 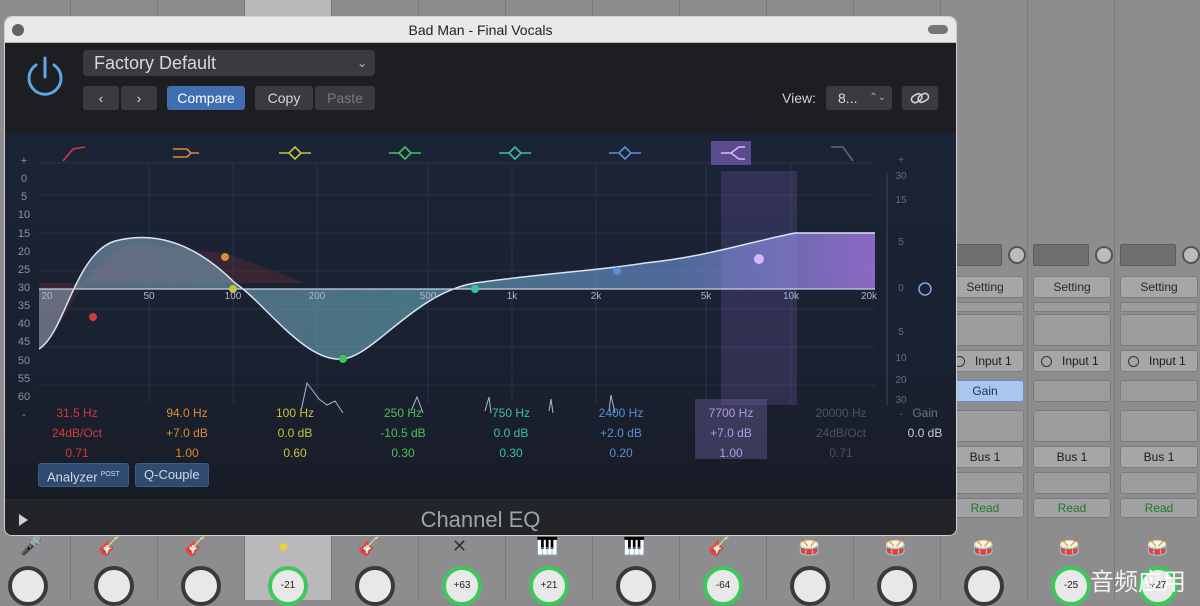 I want to click on band-6-params: 2400 Hz +2.0 dB 0.20, so click(x=621, y=433).